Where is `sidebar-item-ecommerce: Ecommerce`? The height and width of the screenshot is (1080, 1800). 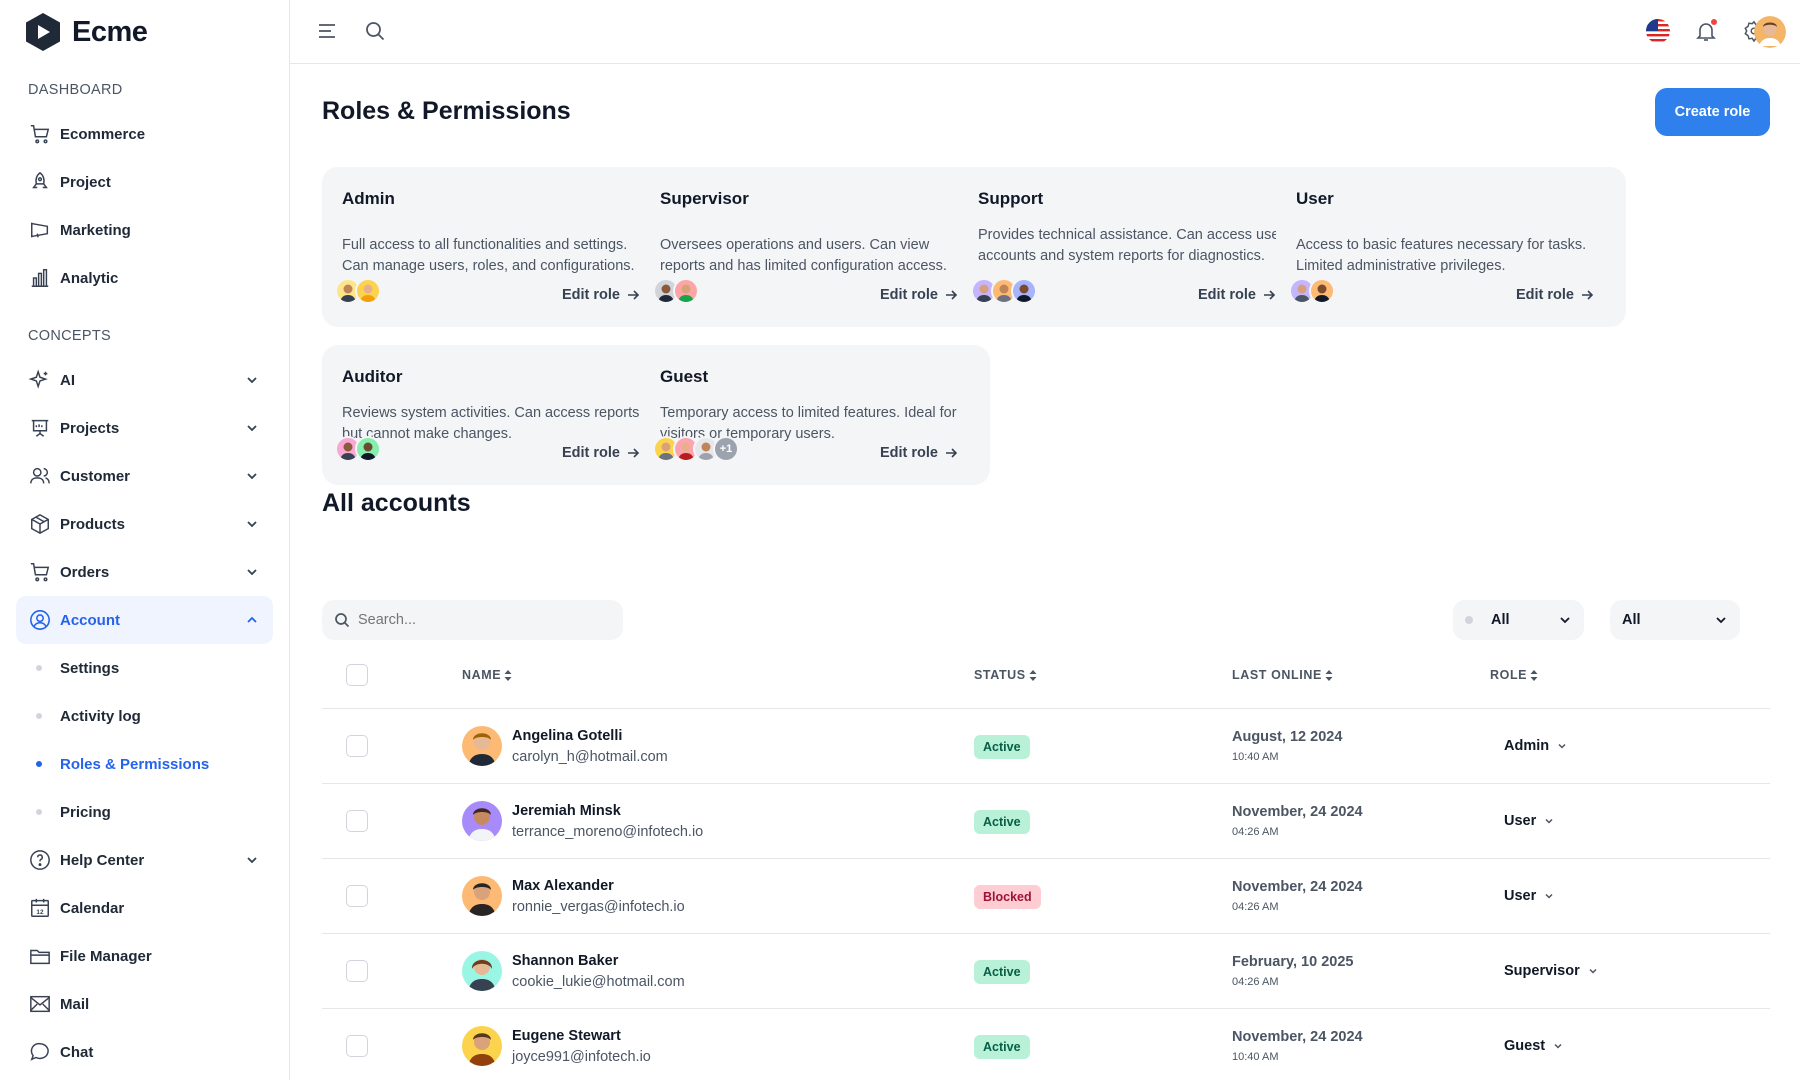
sidebar-item-ecommerce: Ecommerce is located at coordinates (144, 134).